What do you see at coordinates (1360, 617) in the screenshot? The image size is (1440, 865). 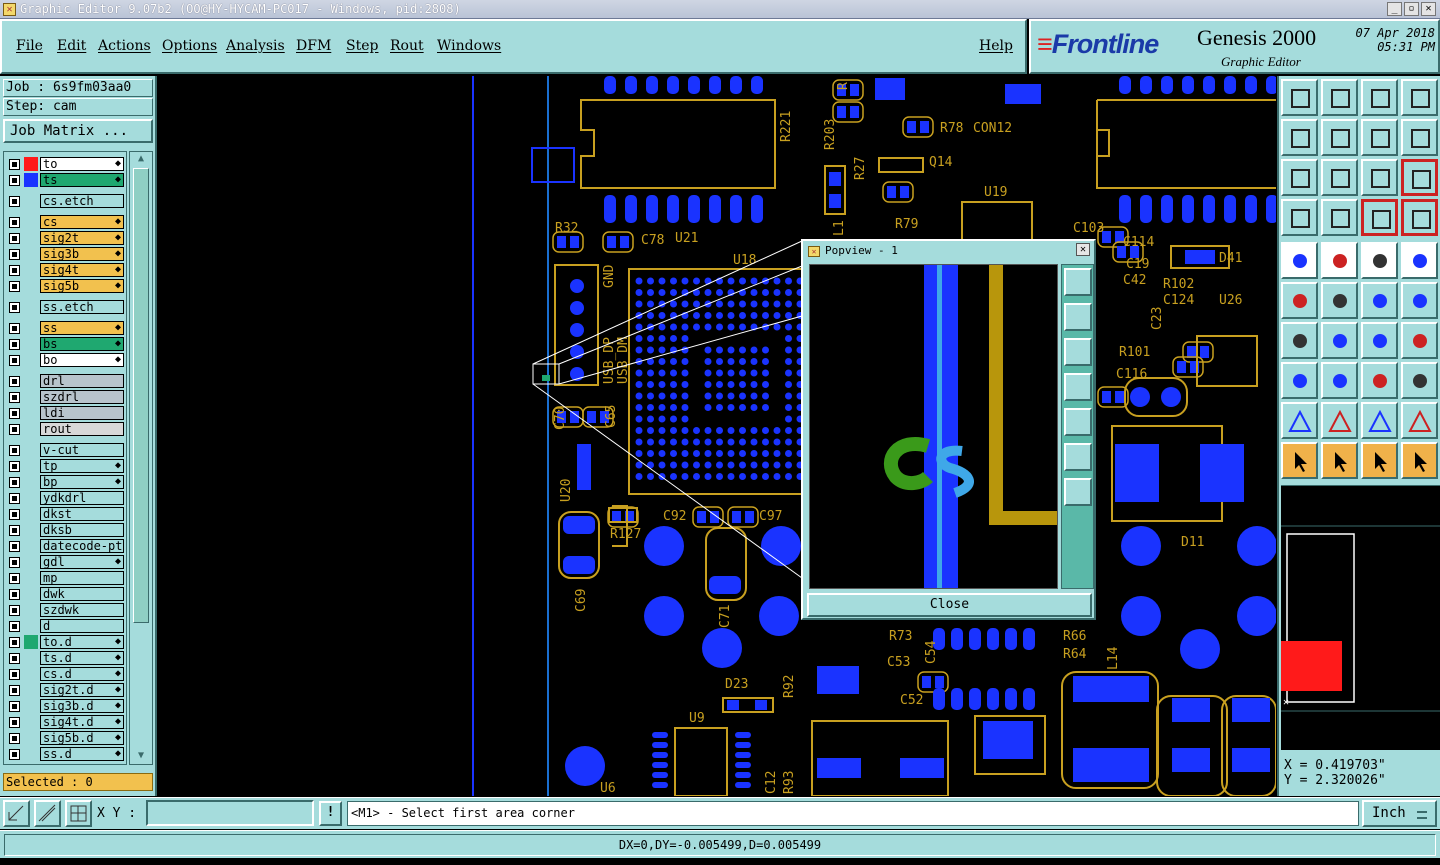 I see `overview-map: ✕` at bounding box center [1360, 617].